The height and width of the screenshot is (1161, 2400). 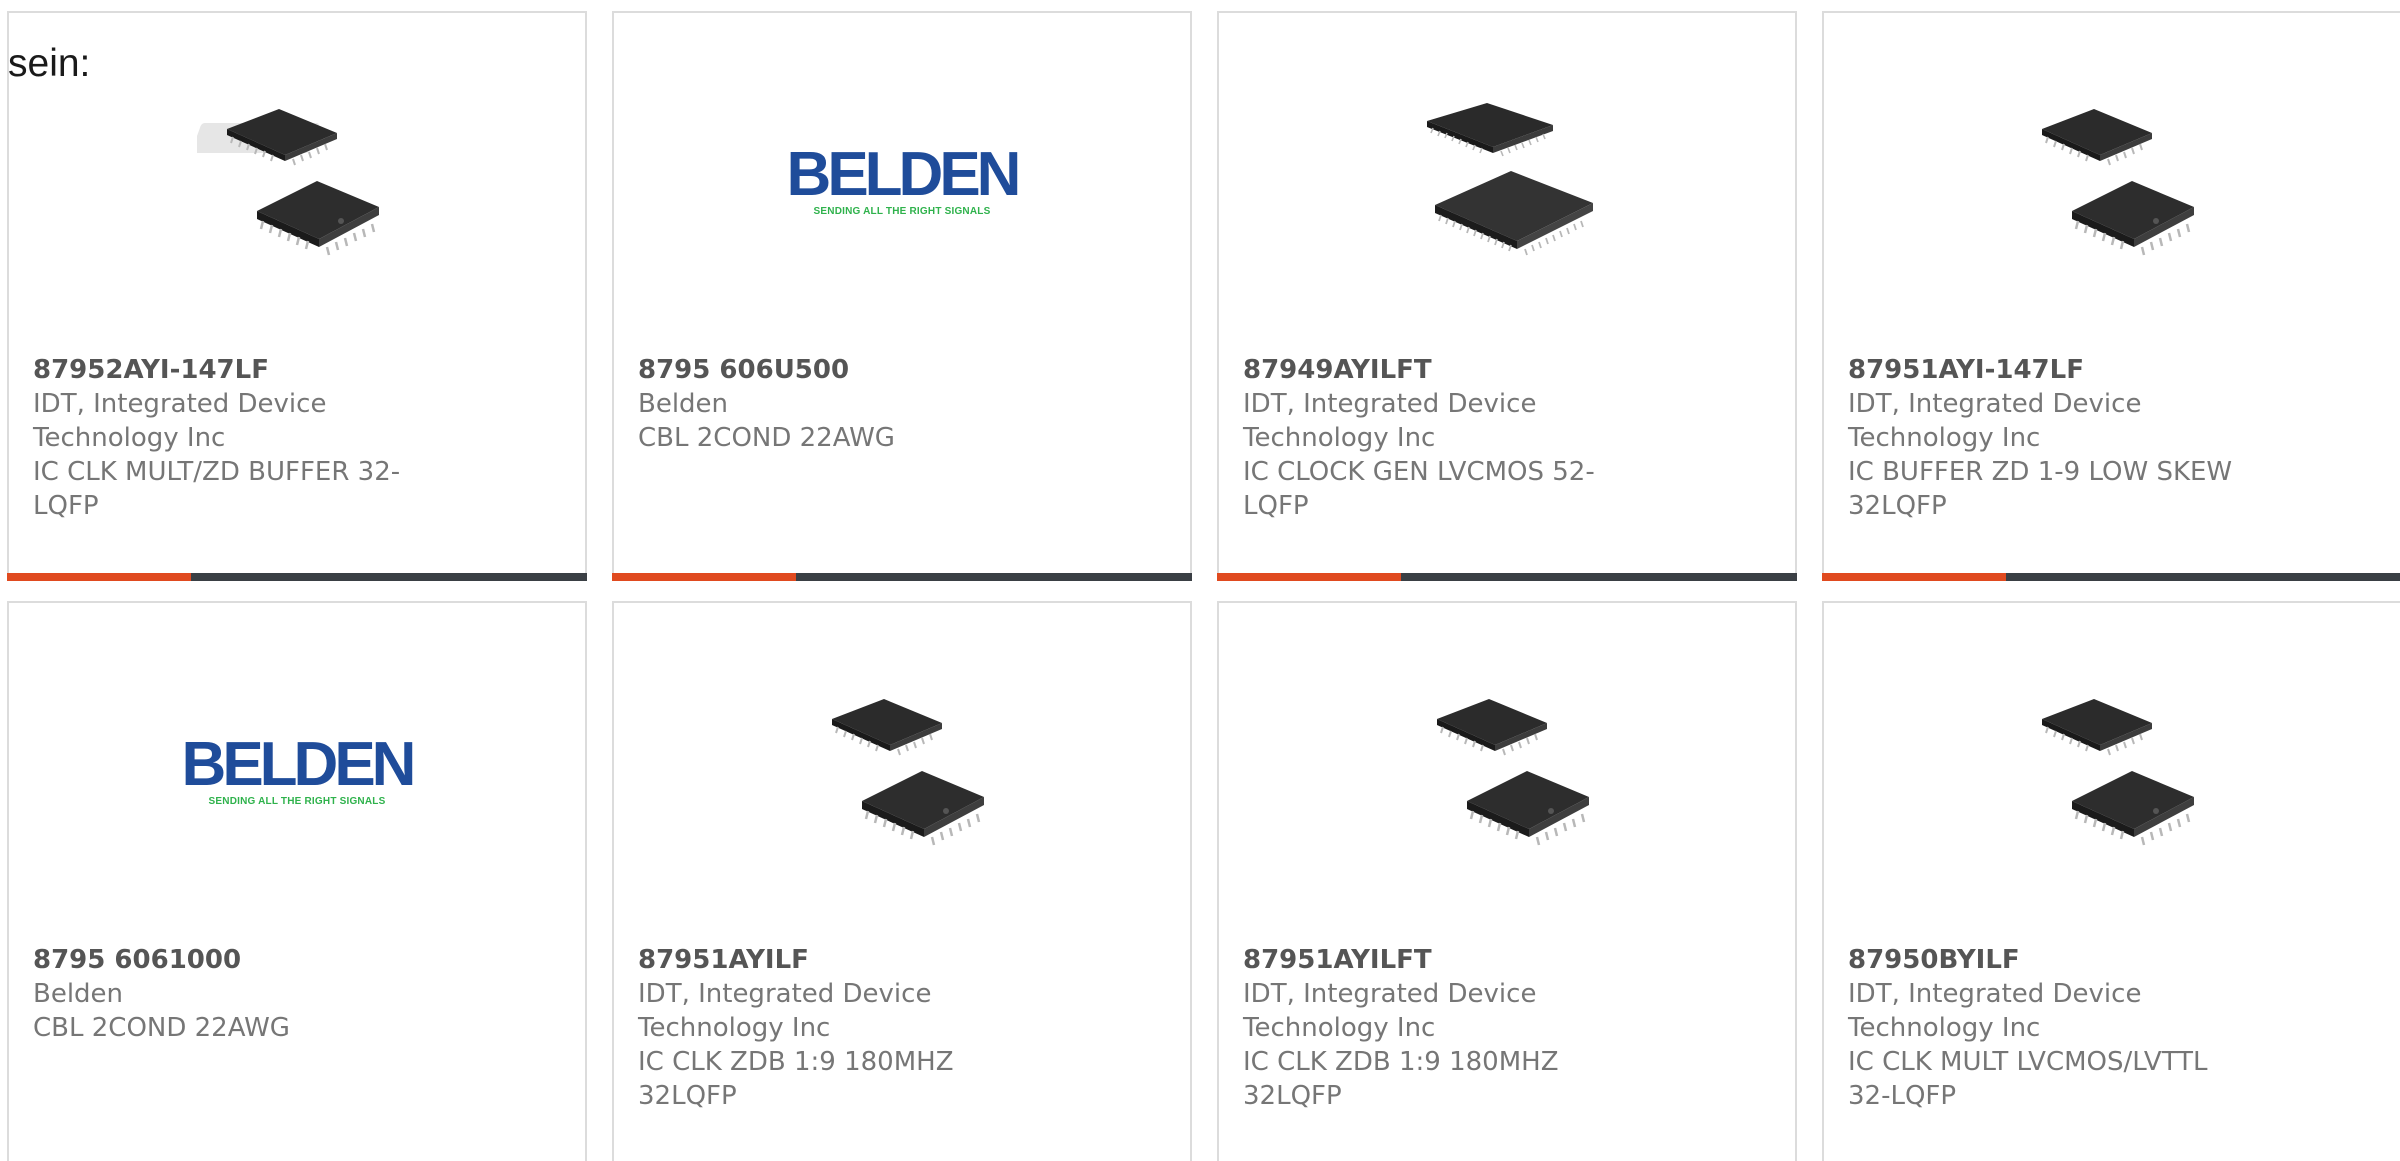 I want to click on intro-text: sein:, so click(x=49, y=63).